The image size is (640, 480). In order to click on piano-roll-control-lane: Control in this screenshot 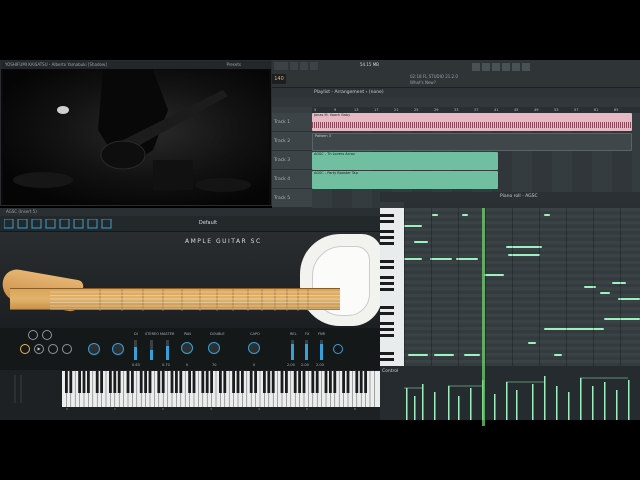, I will do `click(510, 393)`.